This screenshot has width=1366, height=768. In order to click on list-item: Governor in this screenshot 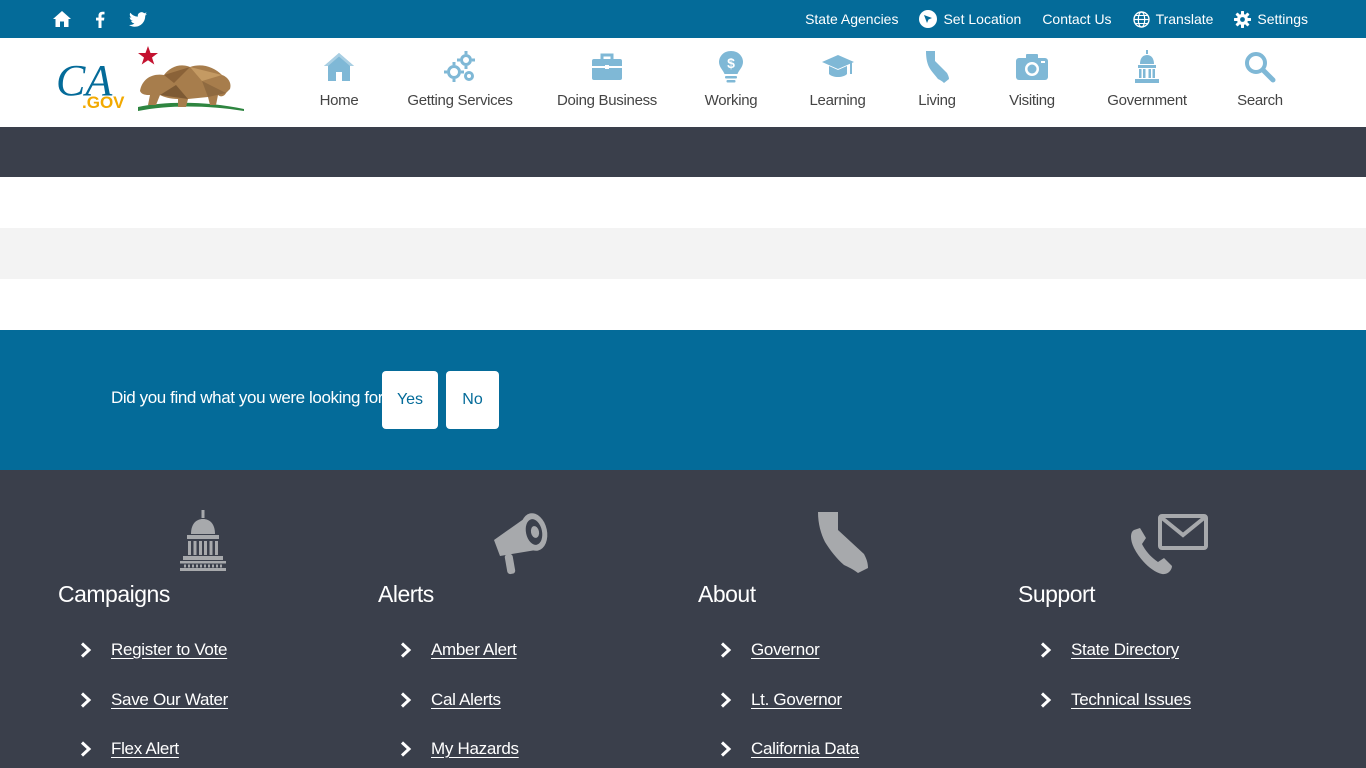, I will do `click(789, 665)`.